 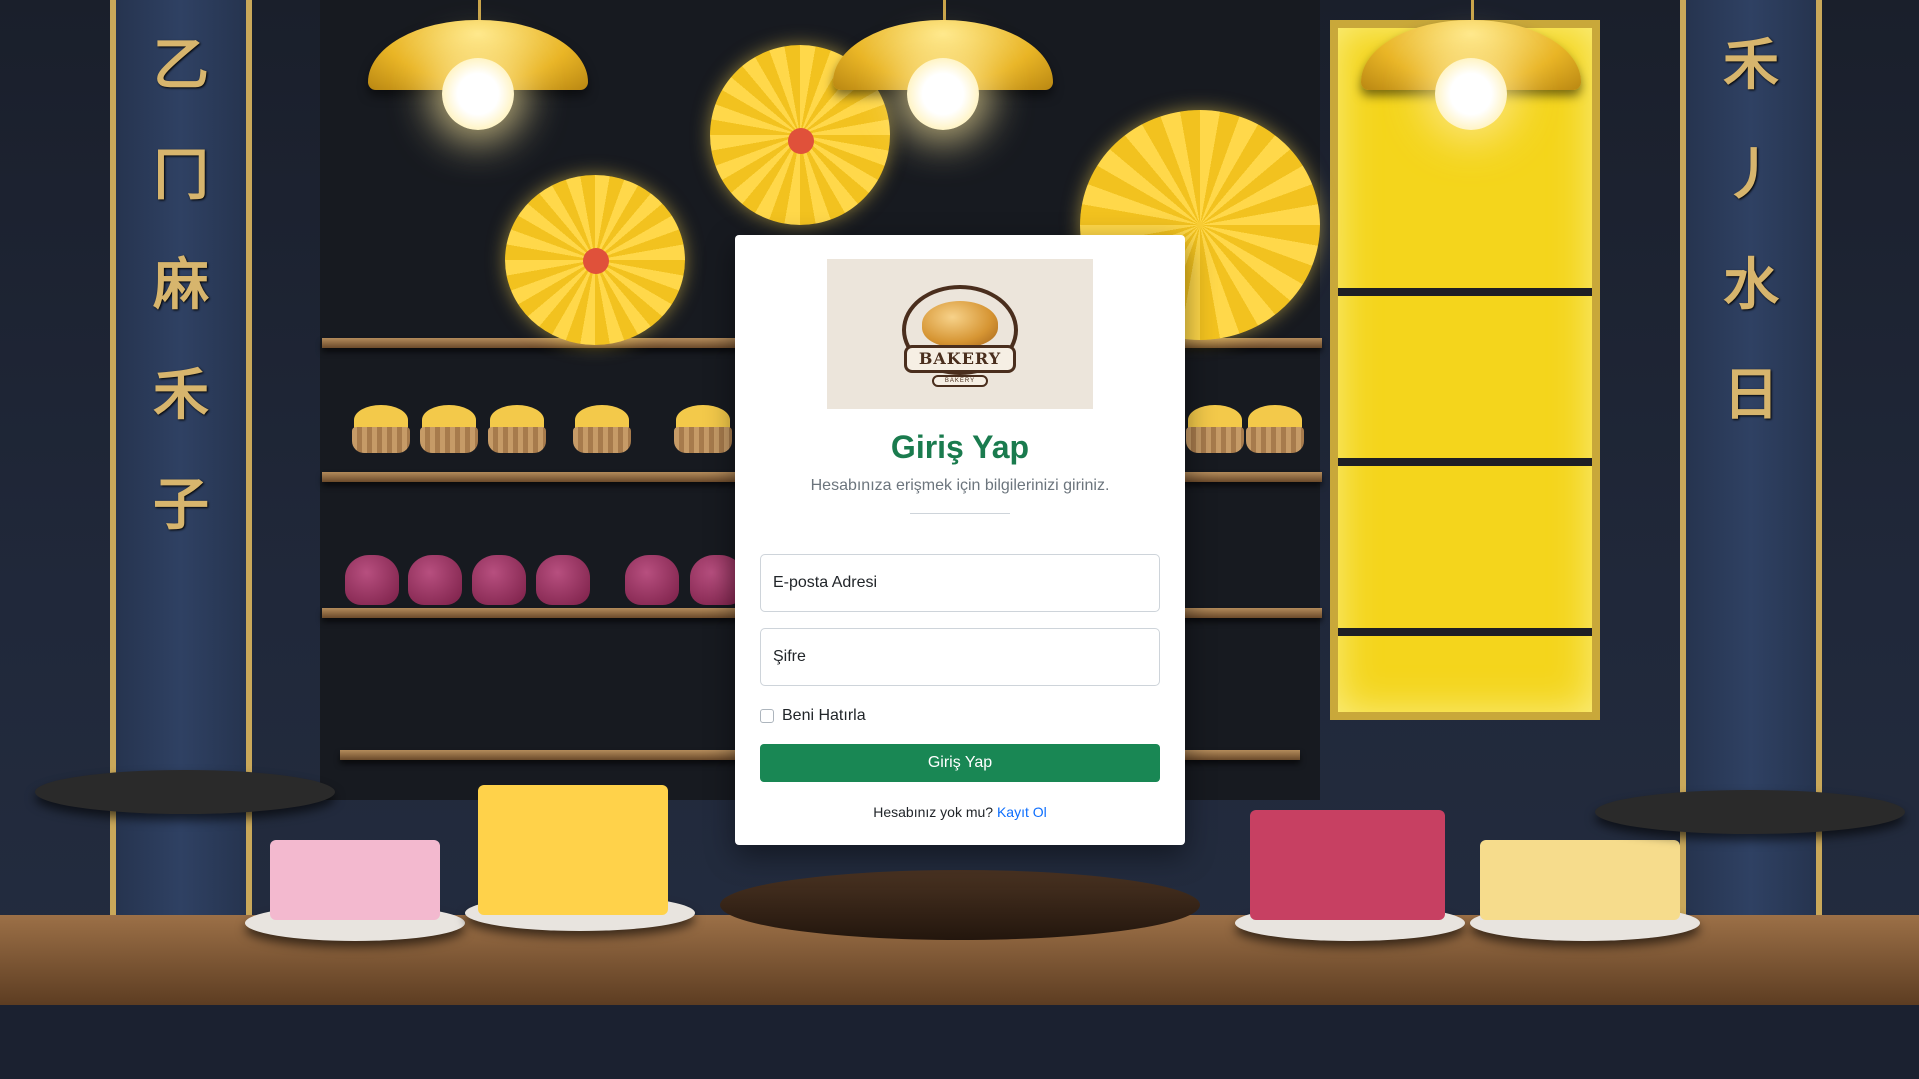 I want to click on counter-cabinet, so click(x=959, y=1042).